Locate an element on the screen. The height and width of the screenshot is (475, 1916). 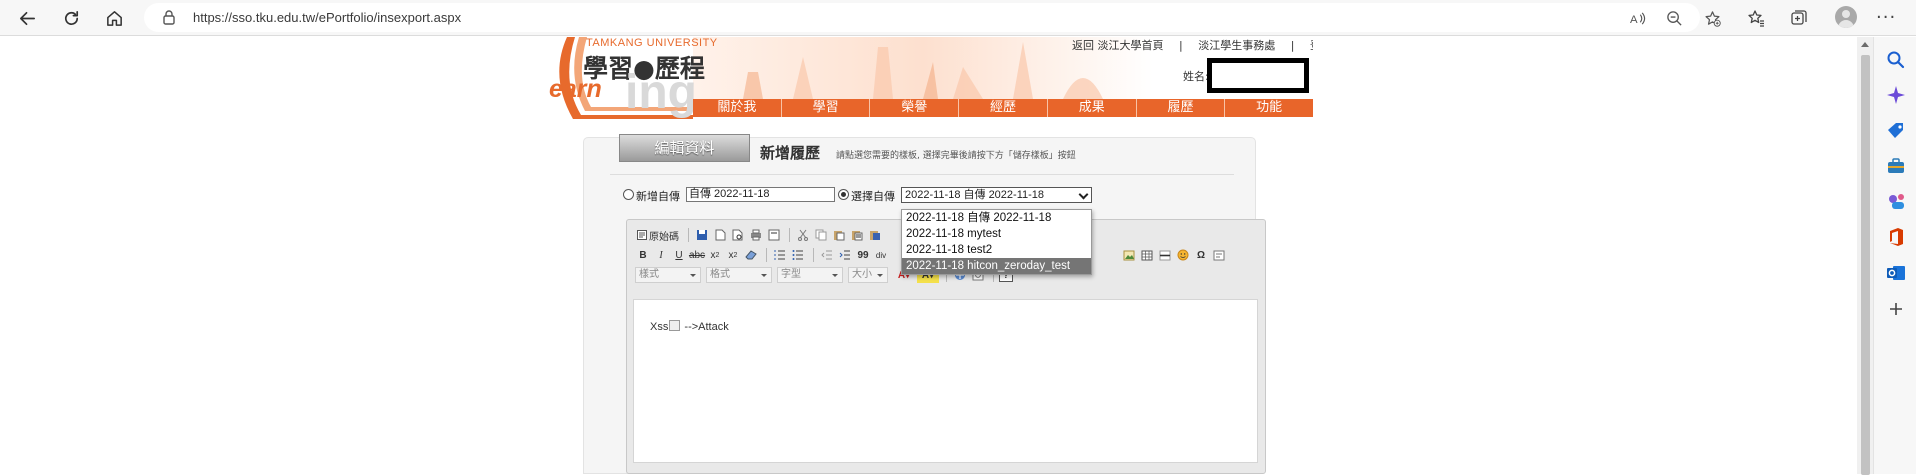
horizontal-rule-icon is located at coordinates (1165, 255).